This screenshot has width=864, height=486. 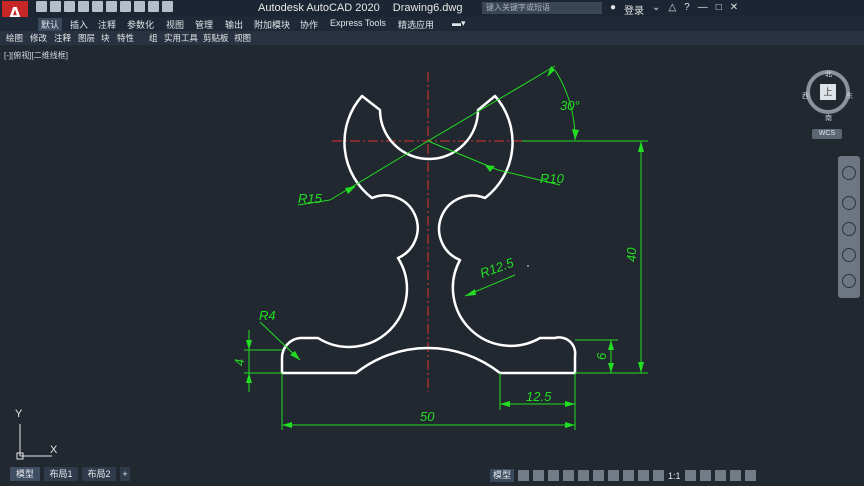 I want to click on snap-icon, so click(x=539, y=475).